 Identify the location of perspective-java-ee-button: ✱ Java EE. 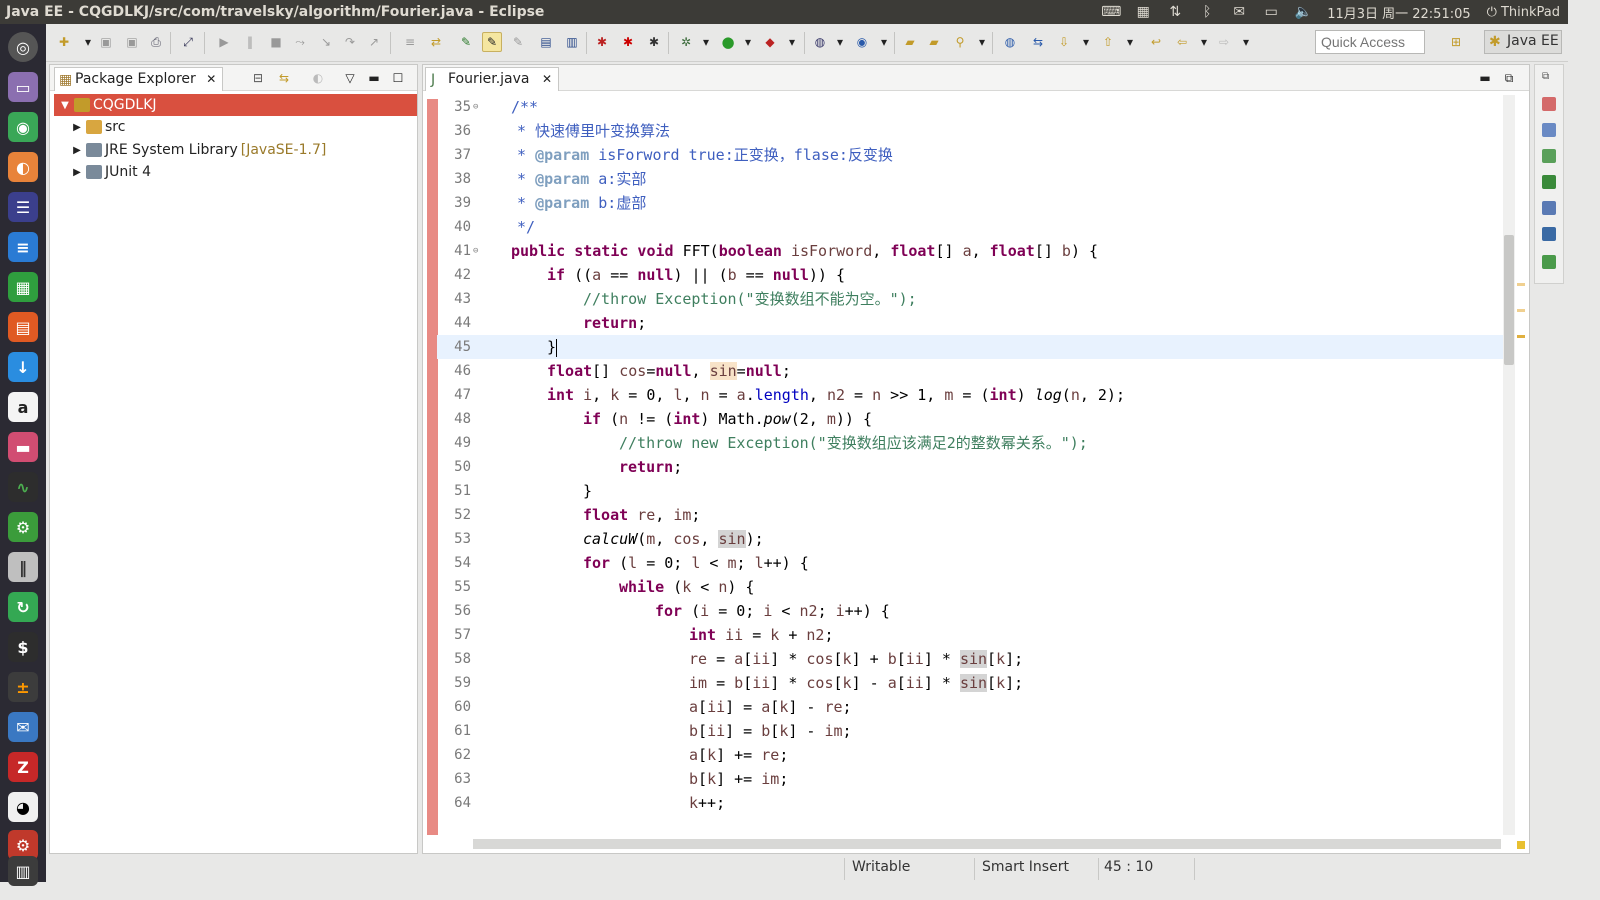
(1523, 42).